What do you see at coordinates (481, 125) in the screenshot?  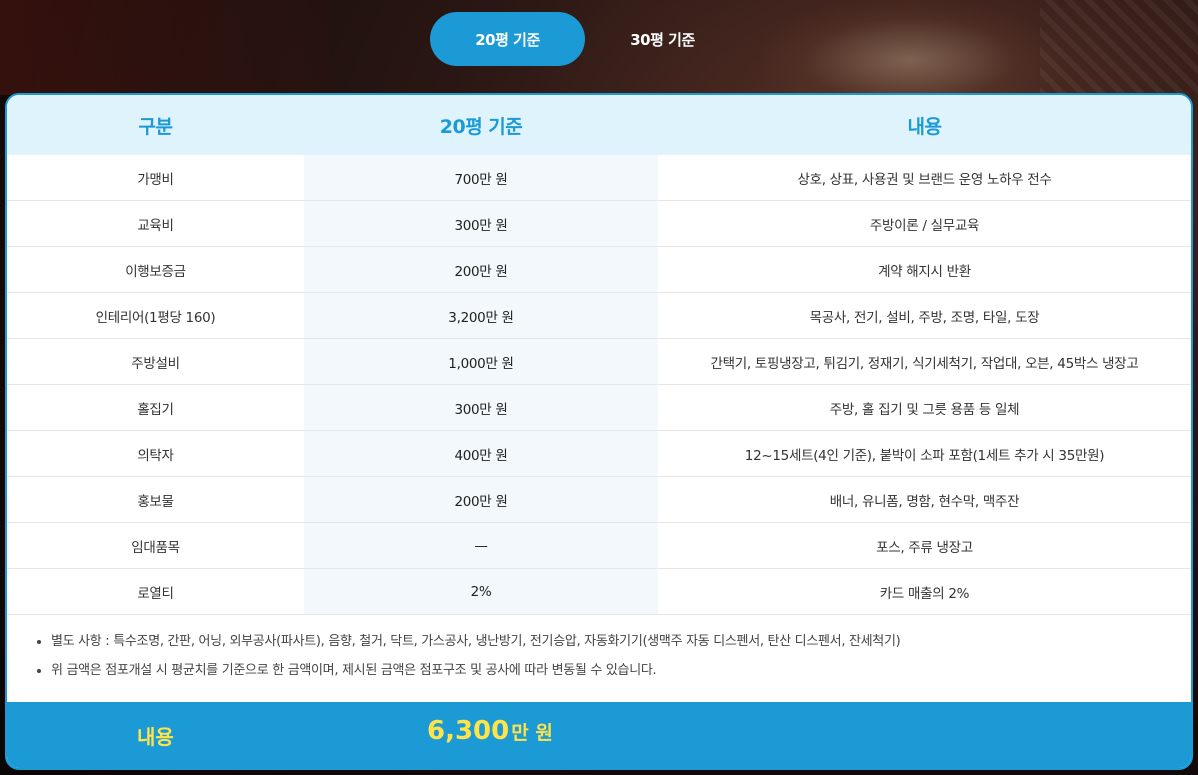 I see `header-cost: 20평 기준` at bounding box center [481, 125].